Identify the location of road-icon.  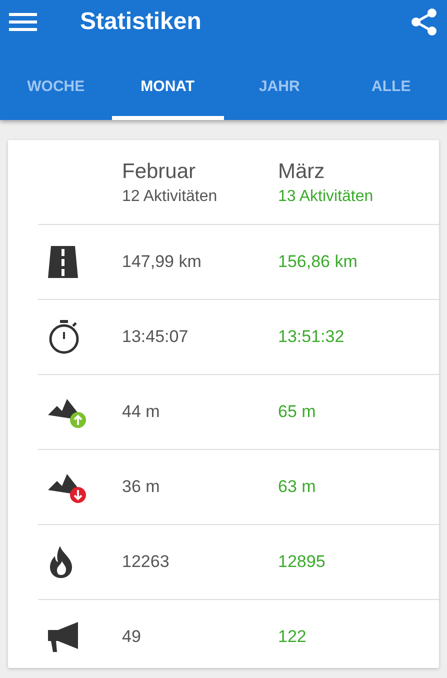
(63, 262).